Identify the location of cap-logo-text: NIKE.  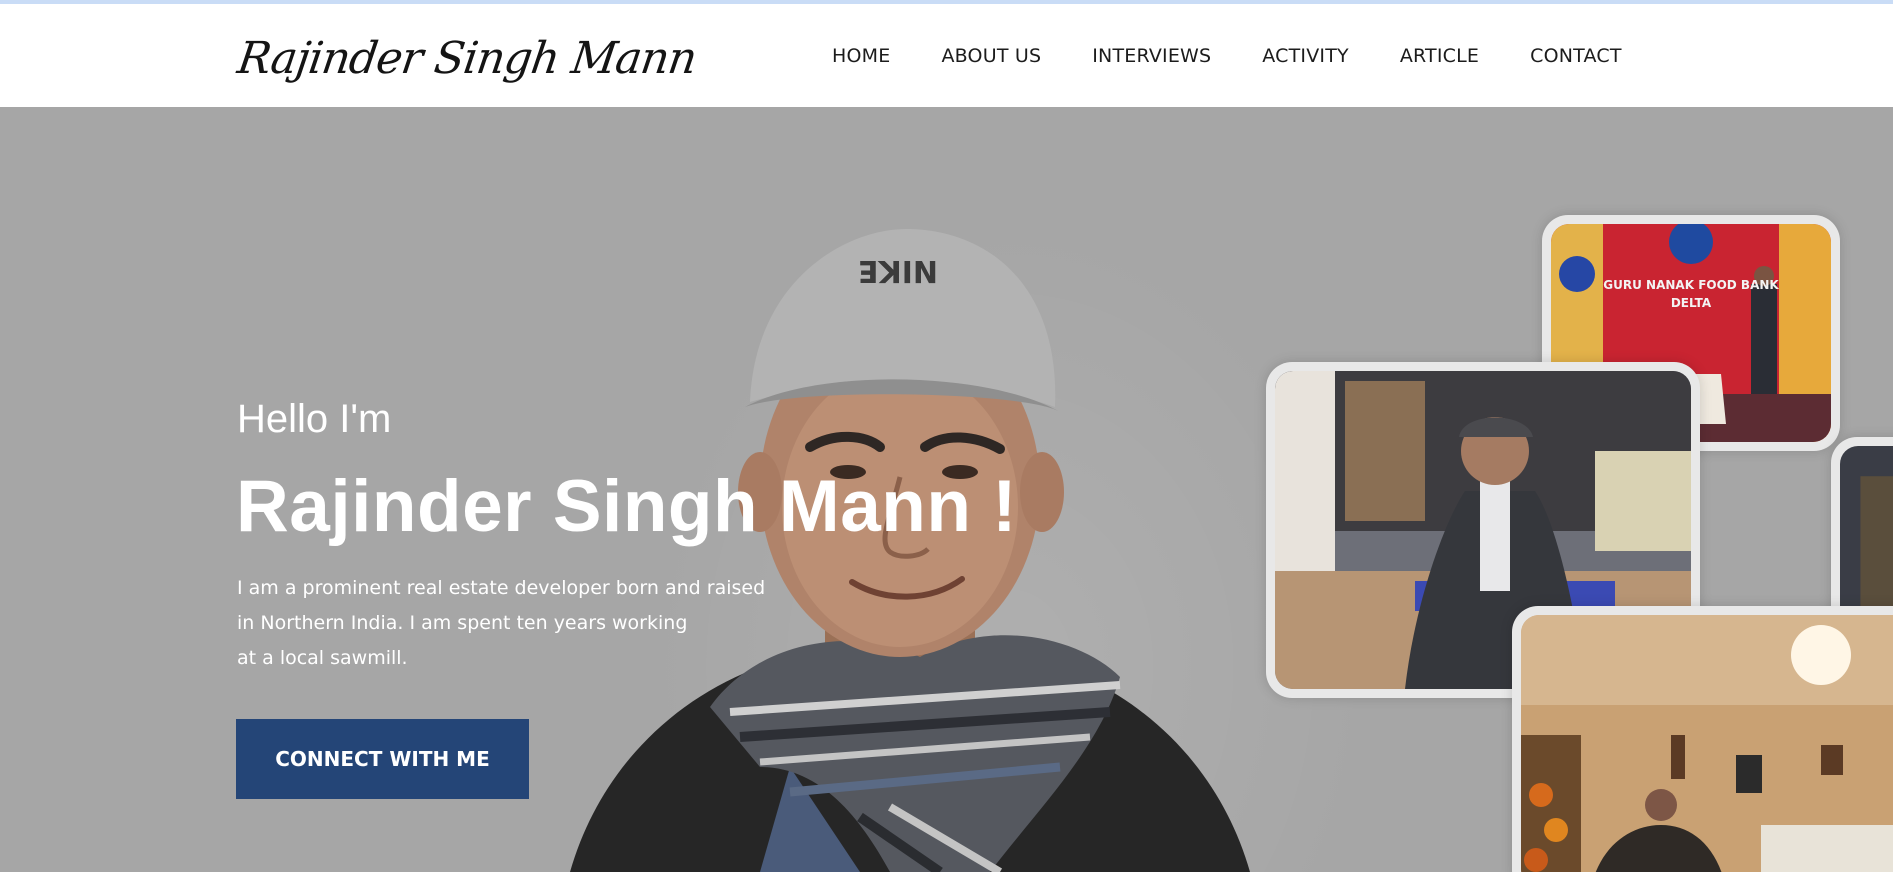
(898, 270).